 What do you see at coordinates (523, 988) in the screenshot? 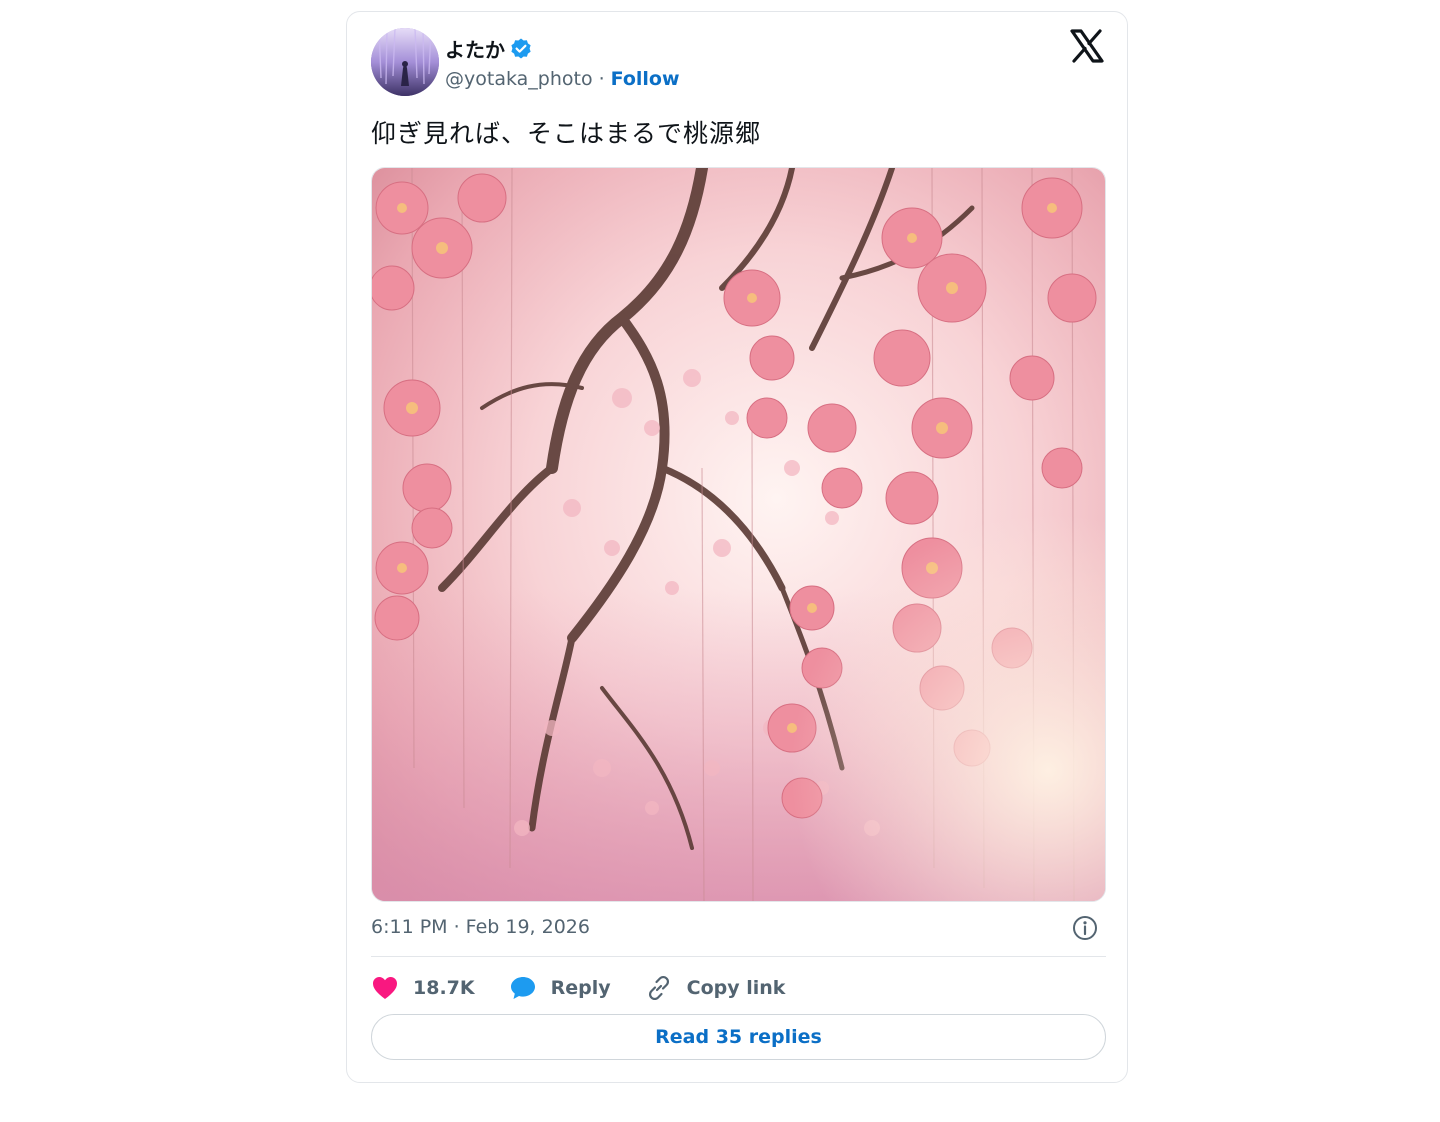
I see `speech-bubble-icon` at bounding box center [523, 988].